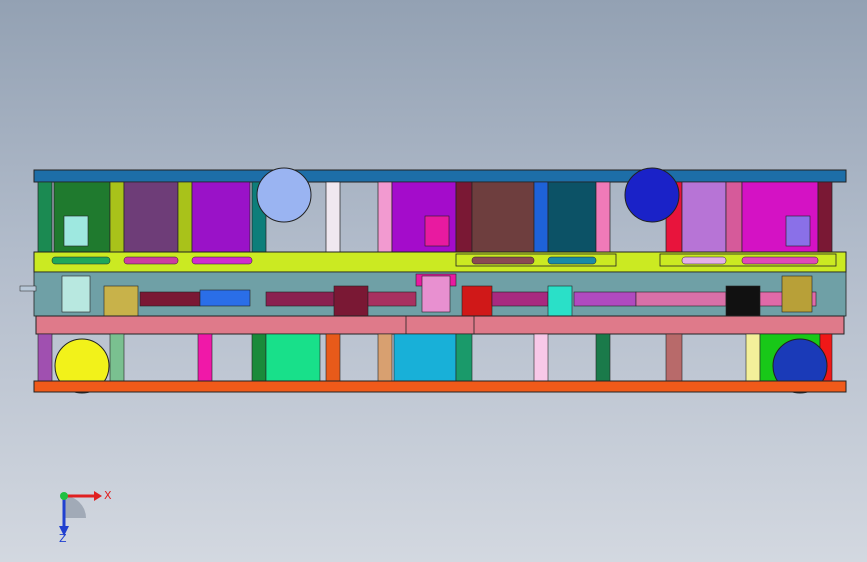  Describe the element at coordinates (440, 386) in the screenshot. I see `bottom-plate` at that location.